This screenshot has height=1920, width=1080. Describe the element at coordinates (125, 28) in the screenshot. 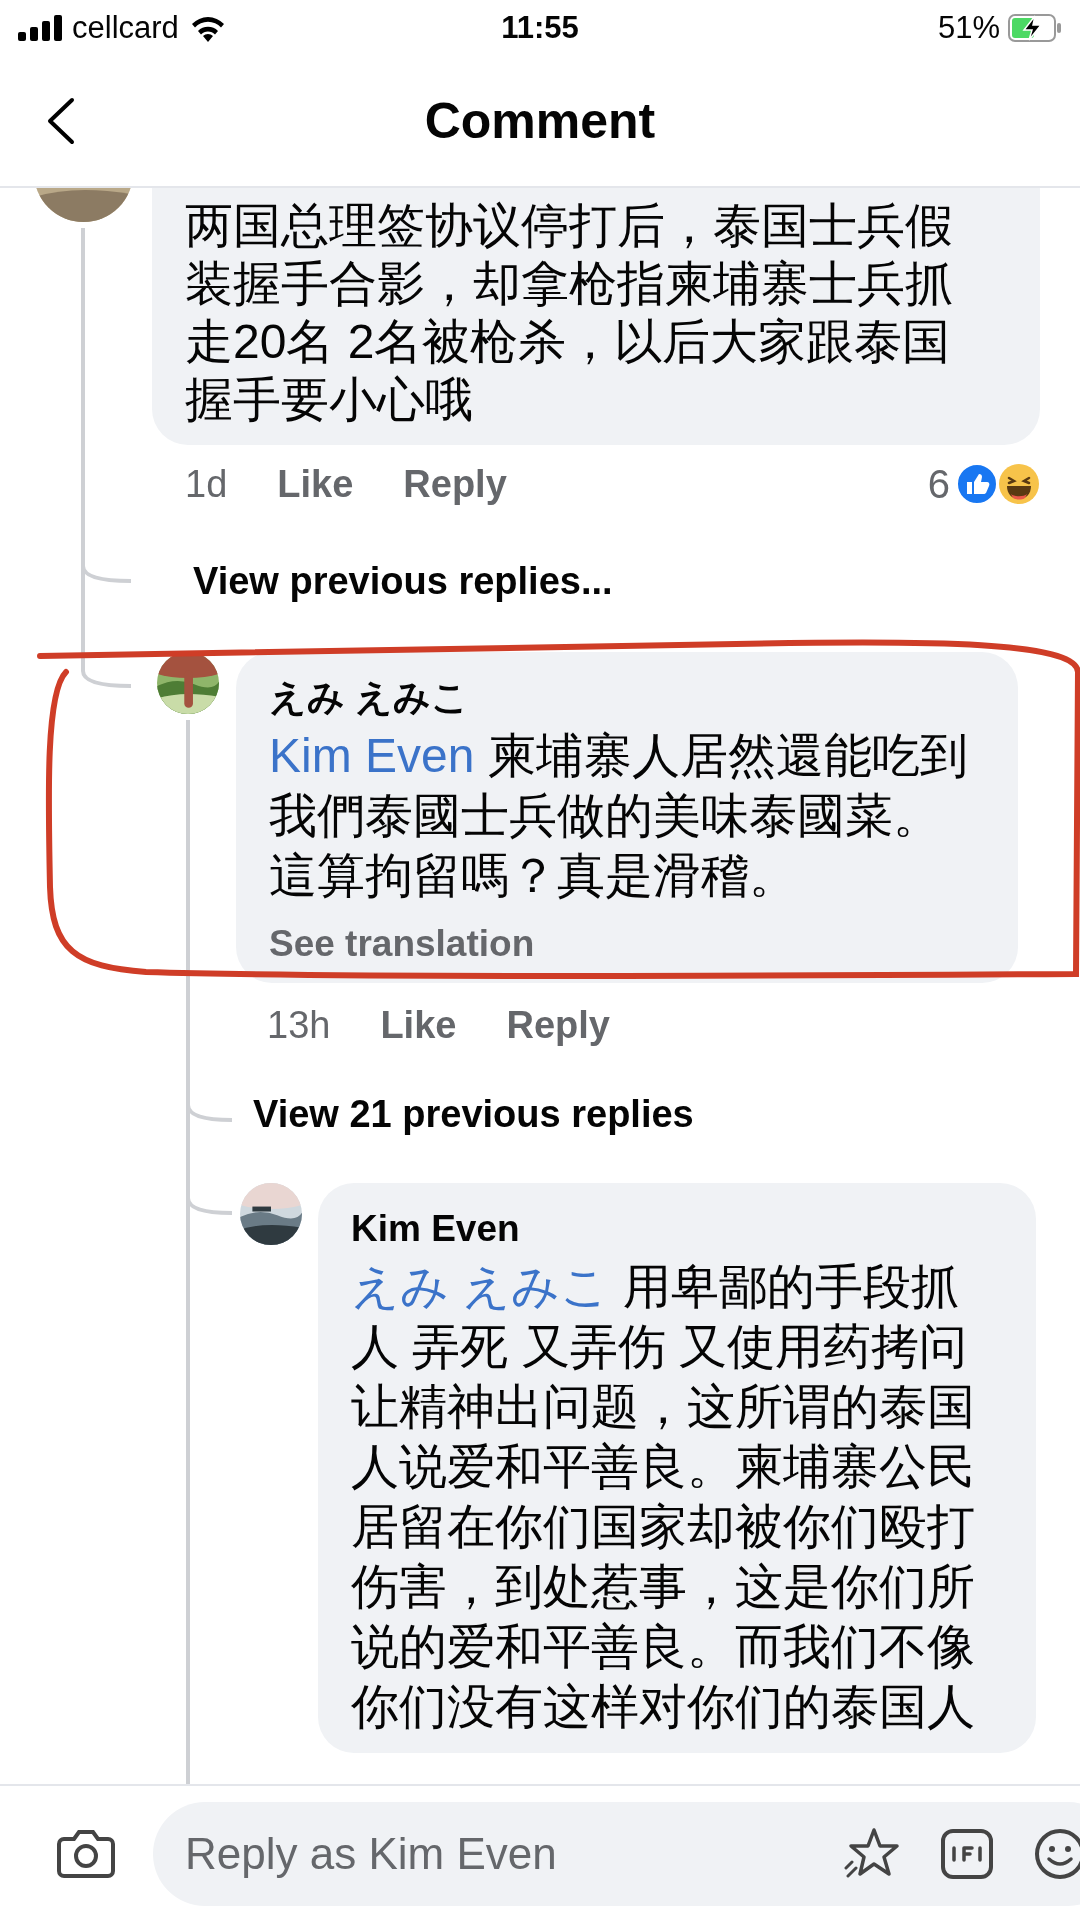

I see `carrier-name: cellcard` at that location.